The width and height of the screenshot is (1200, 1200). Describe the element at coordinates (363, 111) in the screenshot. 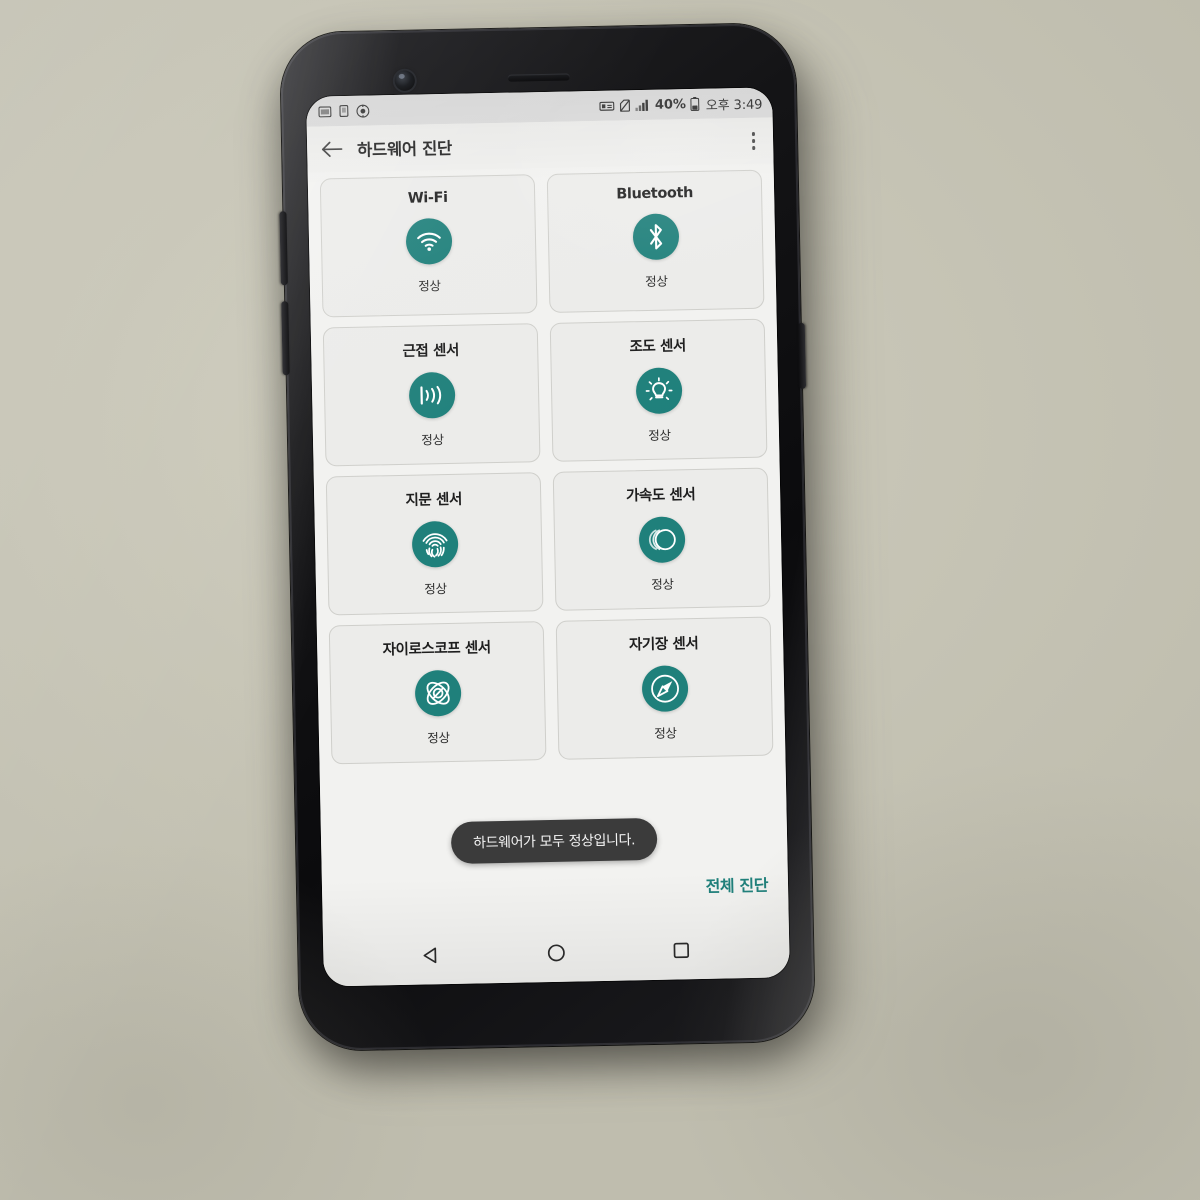

I see `eye-care-icon` at that location.